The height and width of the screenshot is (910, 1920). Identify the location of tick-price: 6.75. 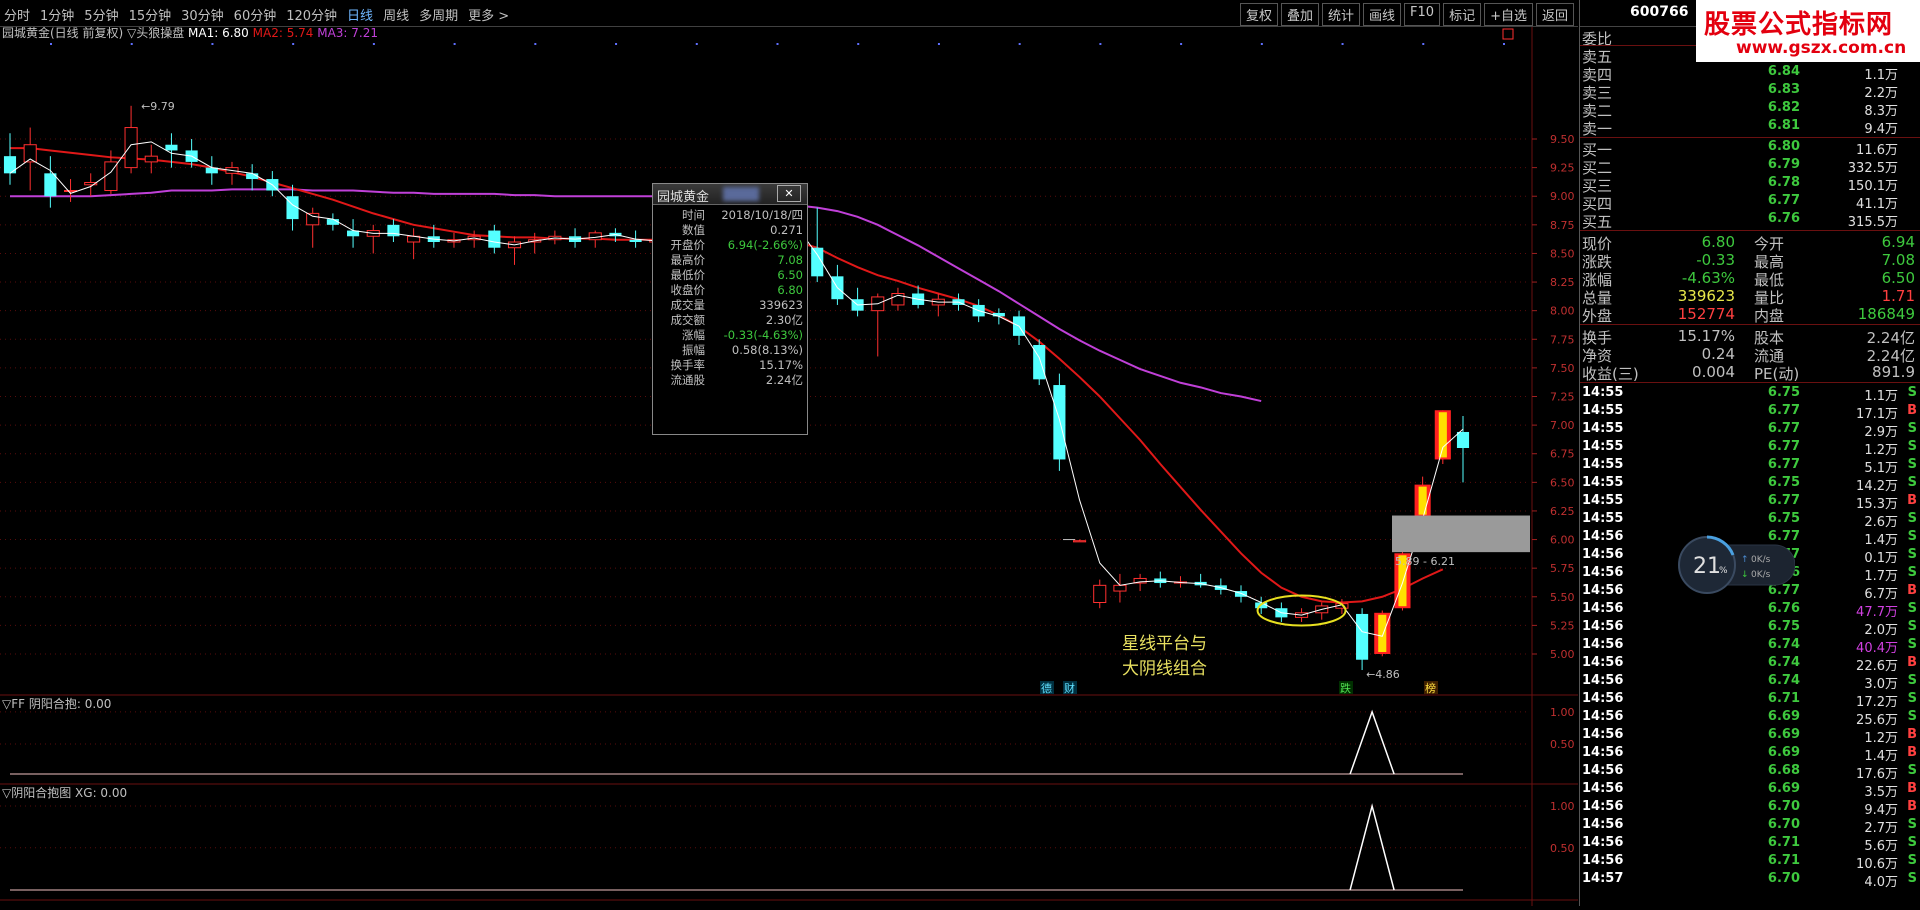
(1783, 626).